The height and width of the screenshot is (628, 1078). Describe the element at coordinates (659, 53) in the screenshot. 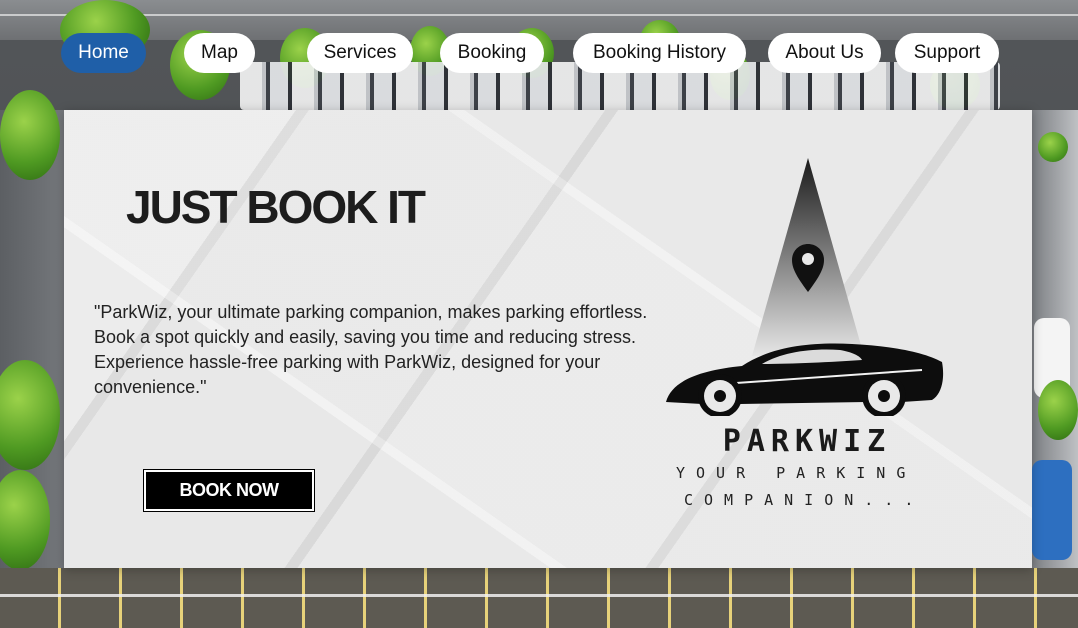

I see `nav-booking-history: Booking History` at that location.